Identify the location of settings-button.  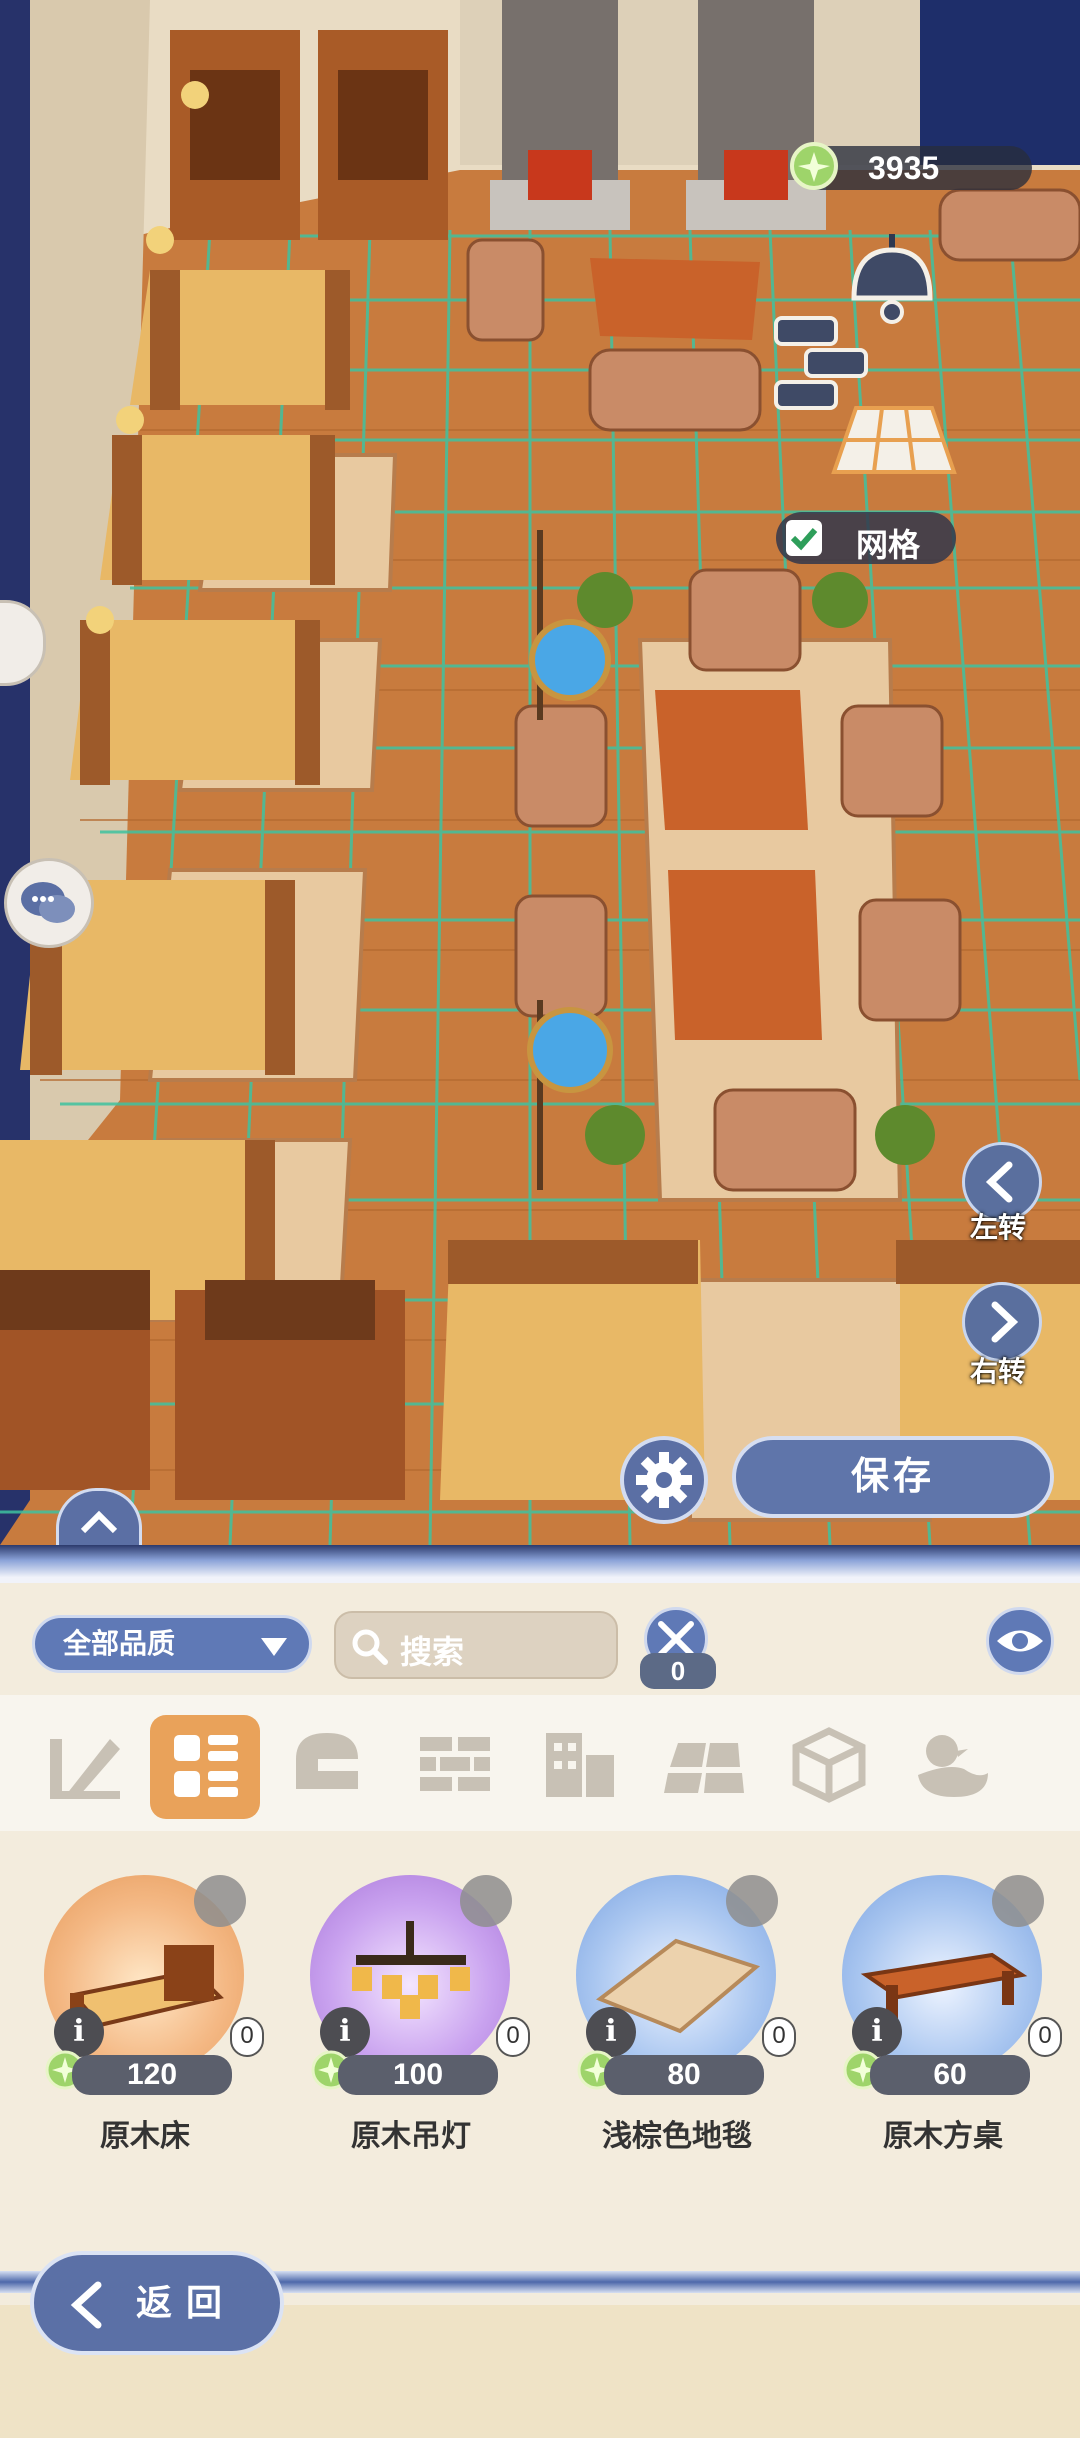
(664, 1480).